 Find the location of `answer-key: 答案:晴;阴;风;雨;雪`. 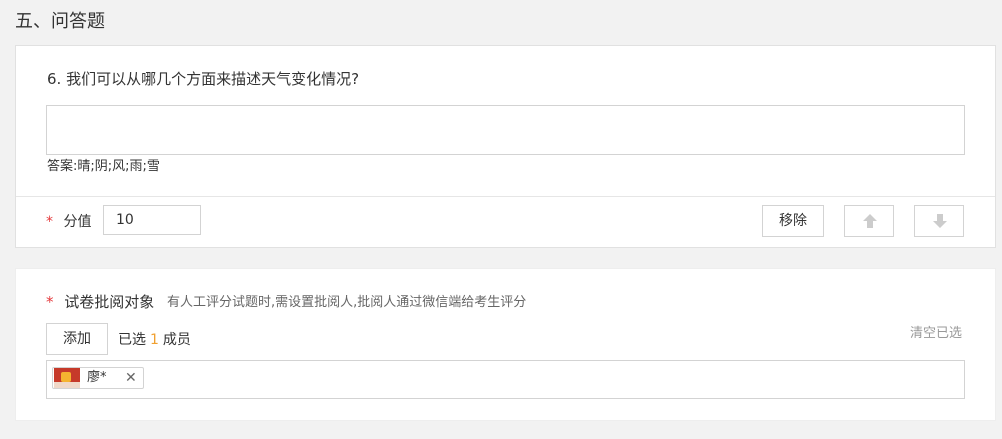

answer-key: 答案:晴;阴;风;雨;雪 is located at coordinates (103, 167).